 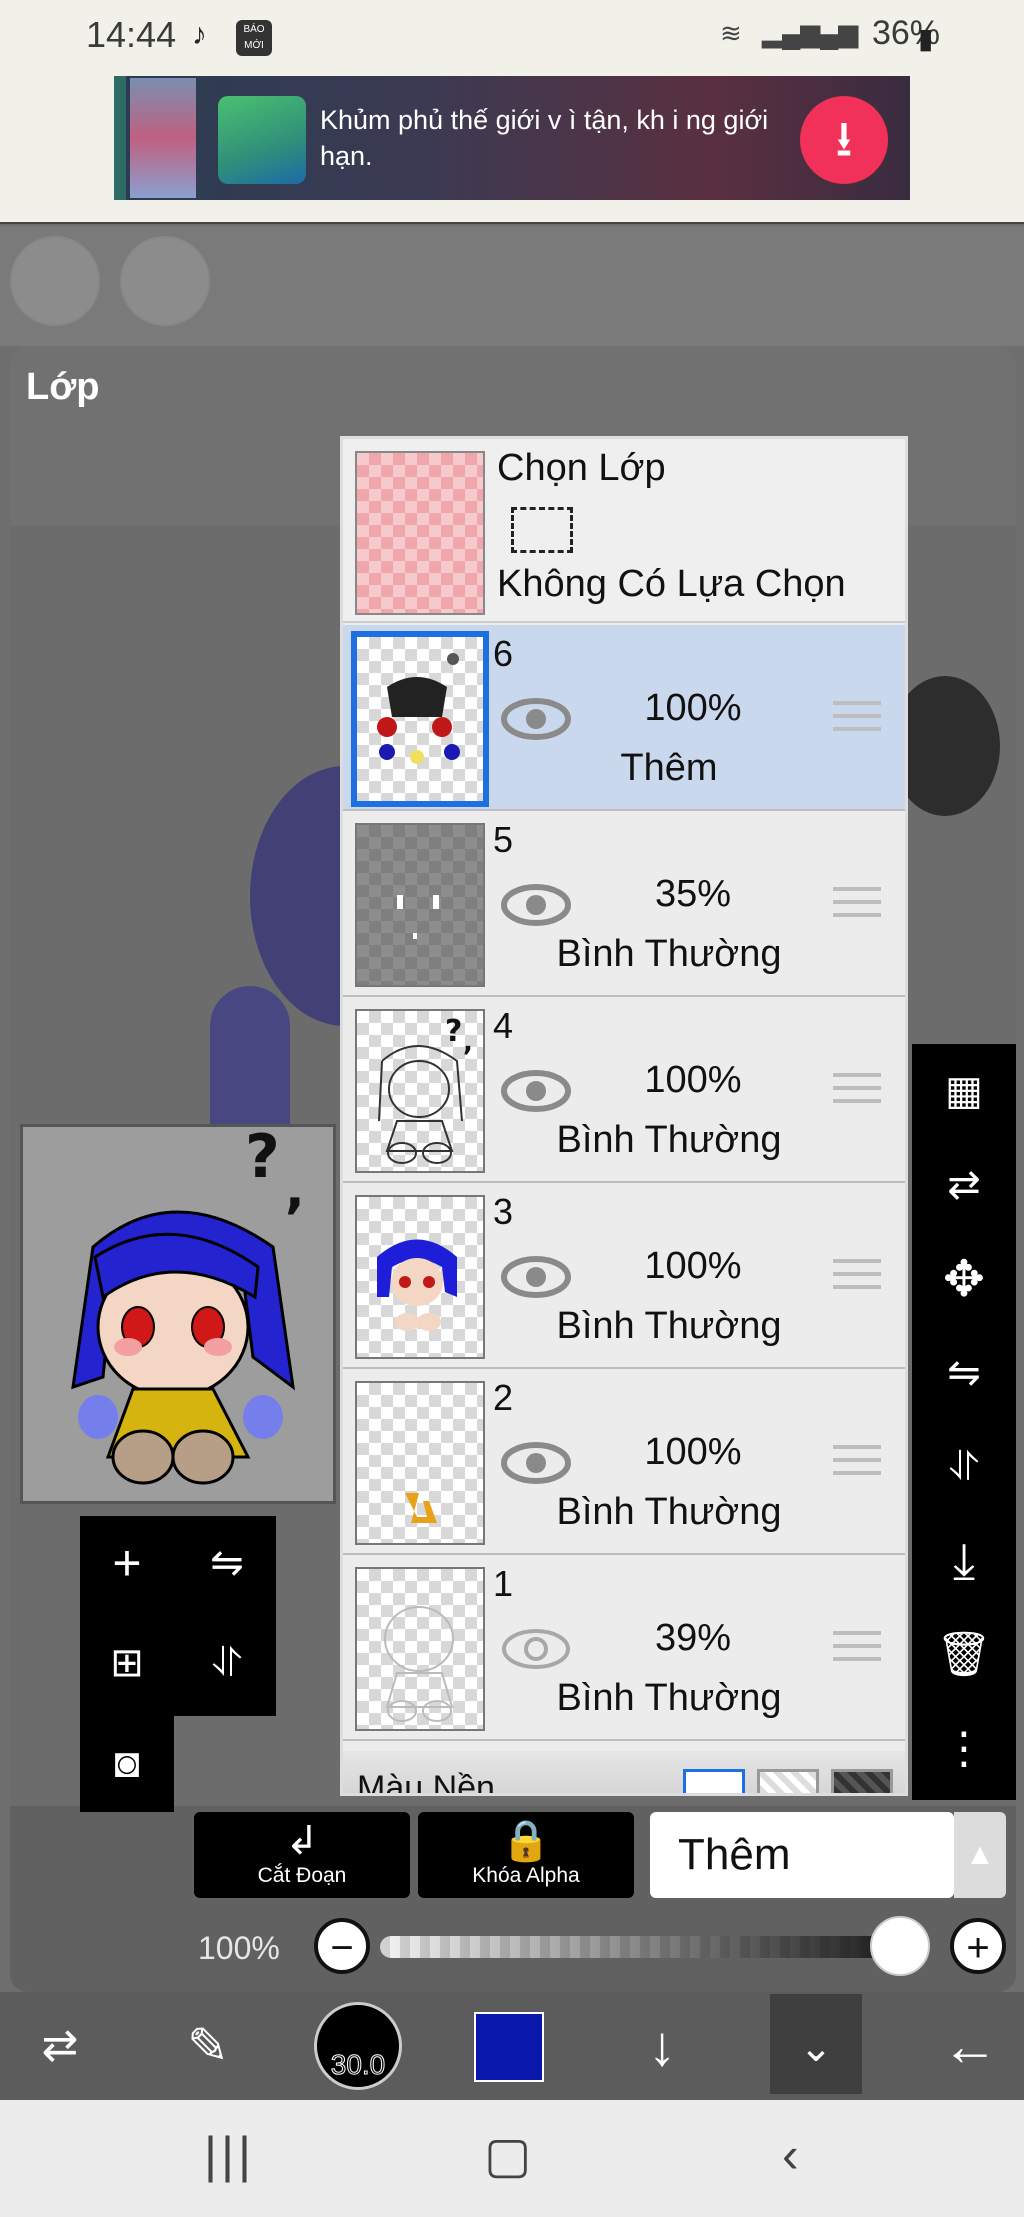 I want to click on arrow-down-icon: ↓, so click(x=662, y=2046).